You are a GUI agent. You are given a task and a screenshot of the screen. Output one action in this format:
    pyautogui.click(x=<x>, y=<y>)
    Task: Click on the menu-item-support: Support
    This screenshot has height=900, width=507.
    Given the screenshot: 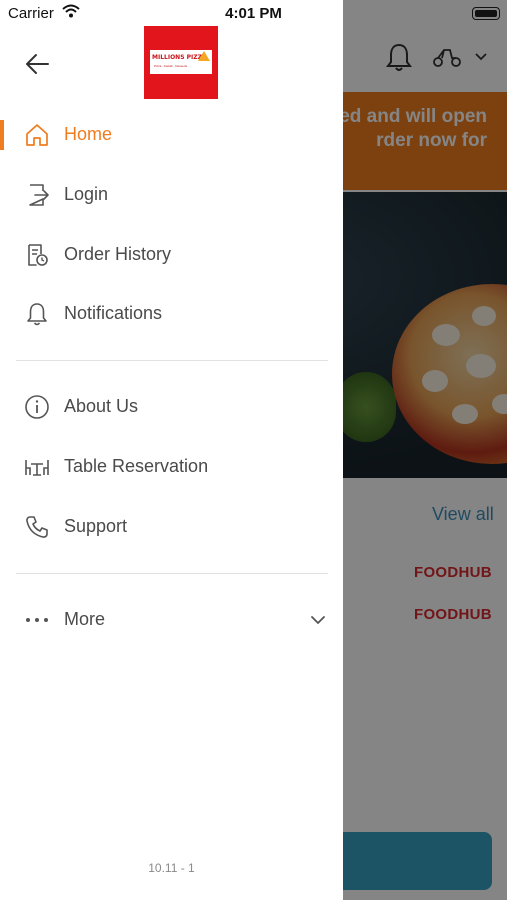 What is the action you would take?
    pyautogui.click(x=171, y=527)
    